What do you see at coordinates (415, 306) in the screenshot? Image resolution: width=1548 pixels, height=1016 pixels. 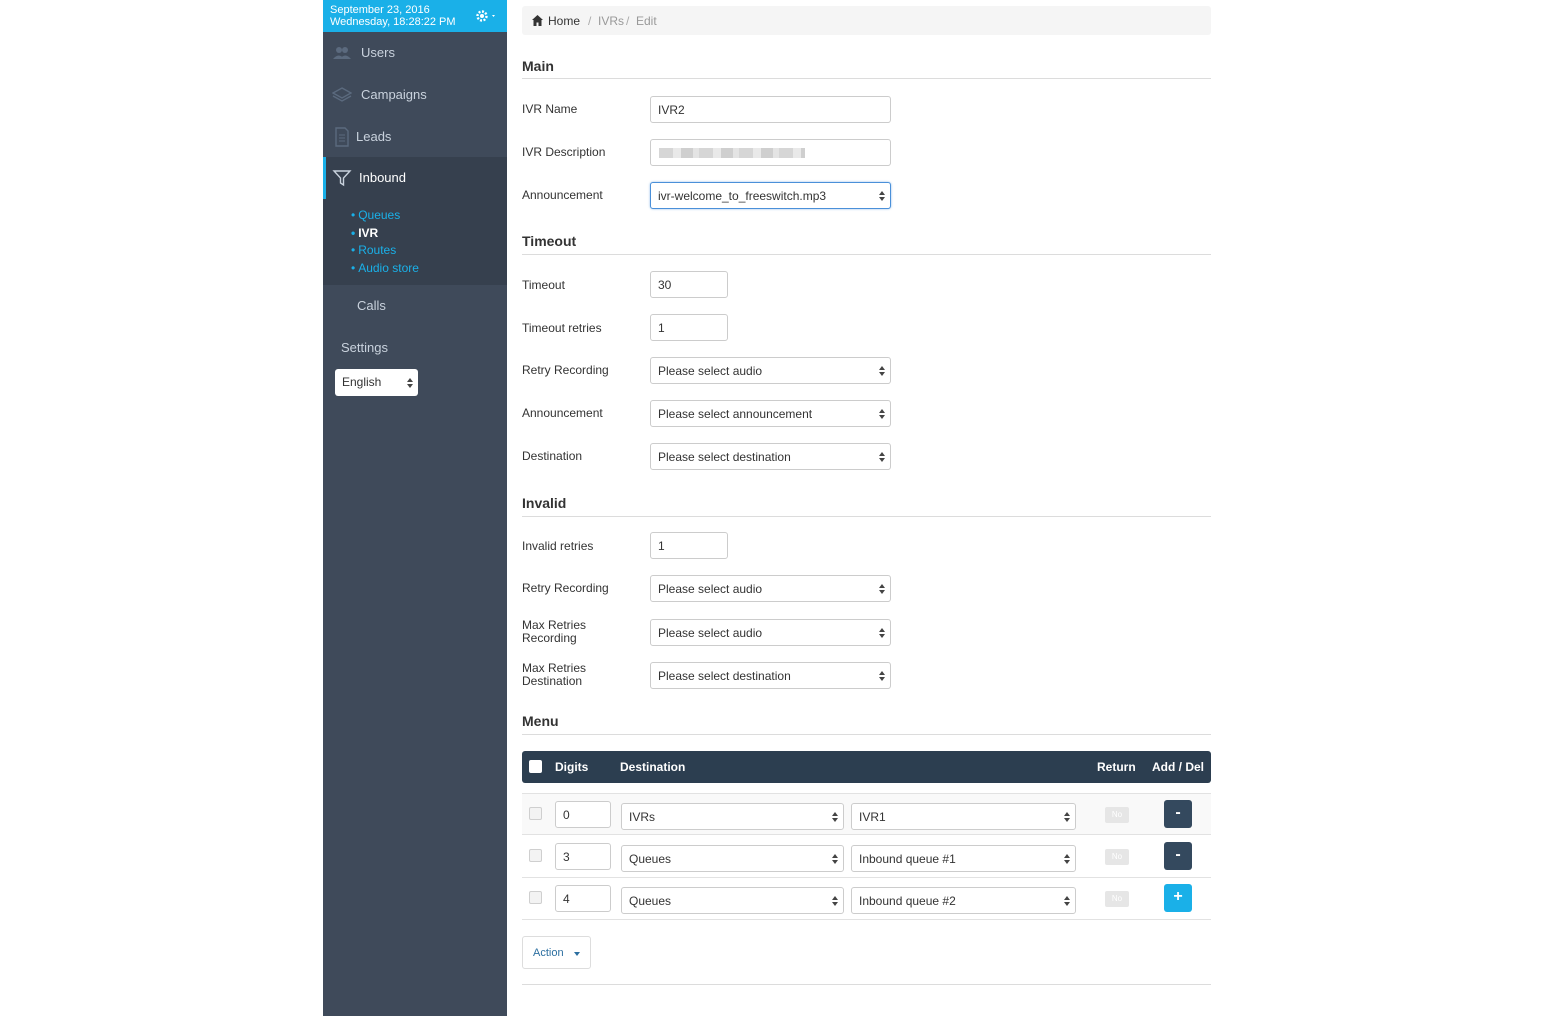 I see `sidebar-item-calls: Calls` at bounding box center [415, 306].